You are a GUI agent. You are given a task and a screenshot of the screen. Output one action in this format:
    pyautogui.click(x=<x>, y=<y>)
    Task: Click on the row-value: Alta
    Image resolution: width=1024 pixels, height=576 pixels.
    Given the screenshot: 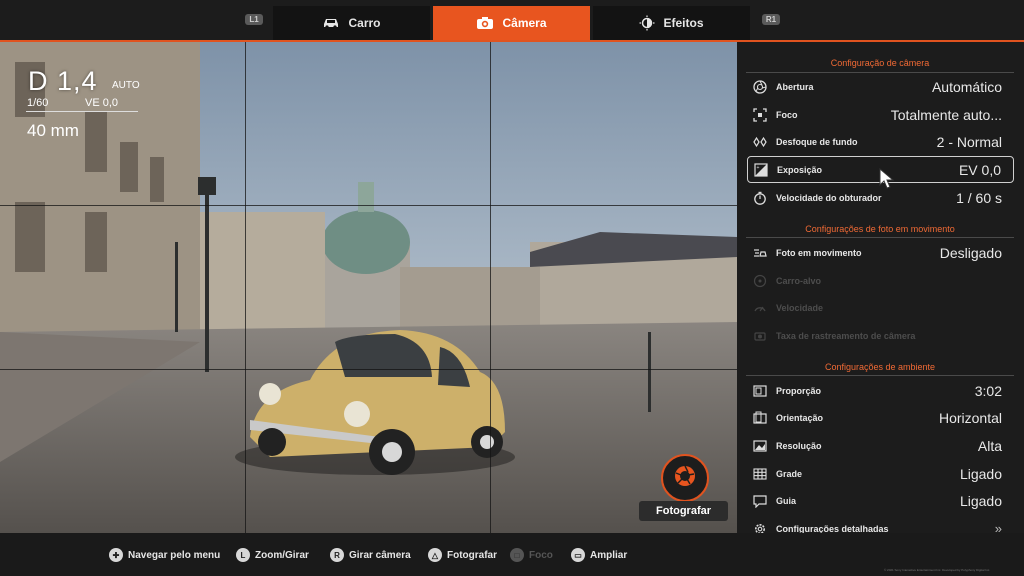 What is the action you would take?
    pyautogui.click(x=989, y=445)
    